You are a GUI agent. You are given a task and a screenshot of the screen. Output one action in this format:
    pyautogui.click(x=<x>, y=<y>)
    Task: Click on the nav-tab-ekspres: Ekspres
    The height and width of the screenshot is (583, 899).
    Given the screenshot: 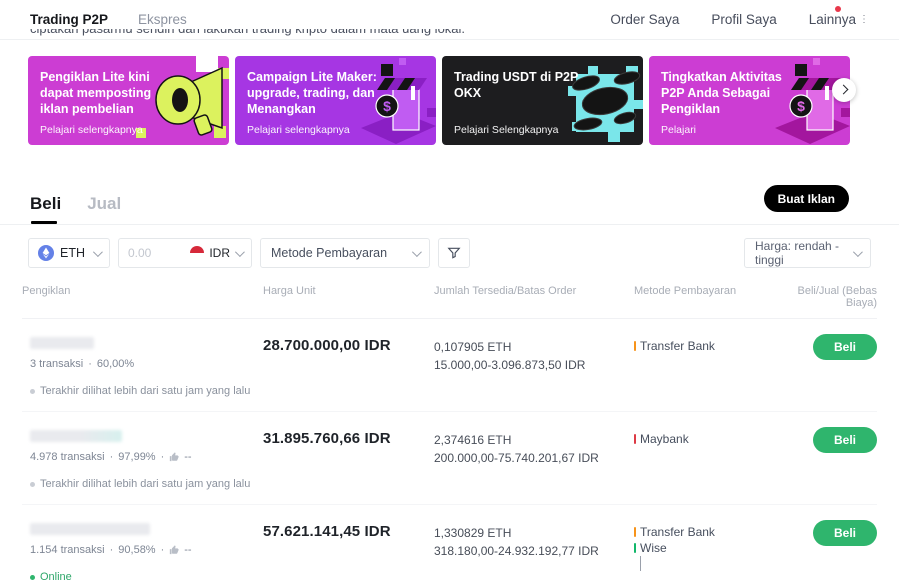 What is the action you would take?
    pyautogui.click(x=162, y=19)
    